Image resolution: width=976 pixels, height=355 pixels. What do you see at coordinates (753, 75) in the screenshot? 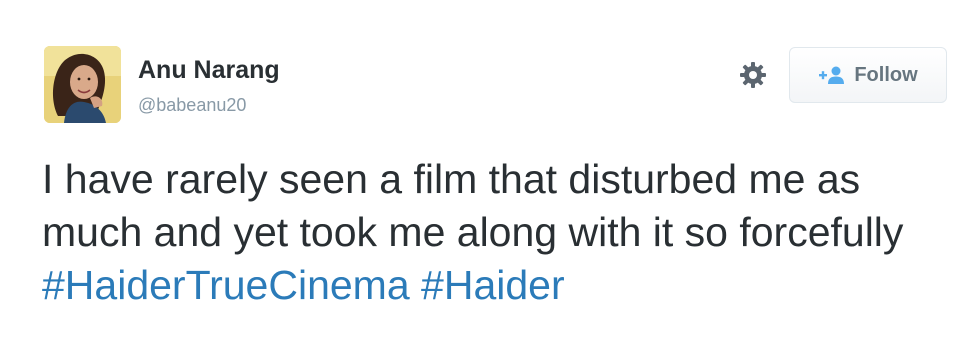
I see `gear-icon` at bounding box center [753, 75].